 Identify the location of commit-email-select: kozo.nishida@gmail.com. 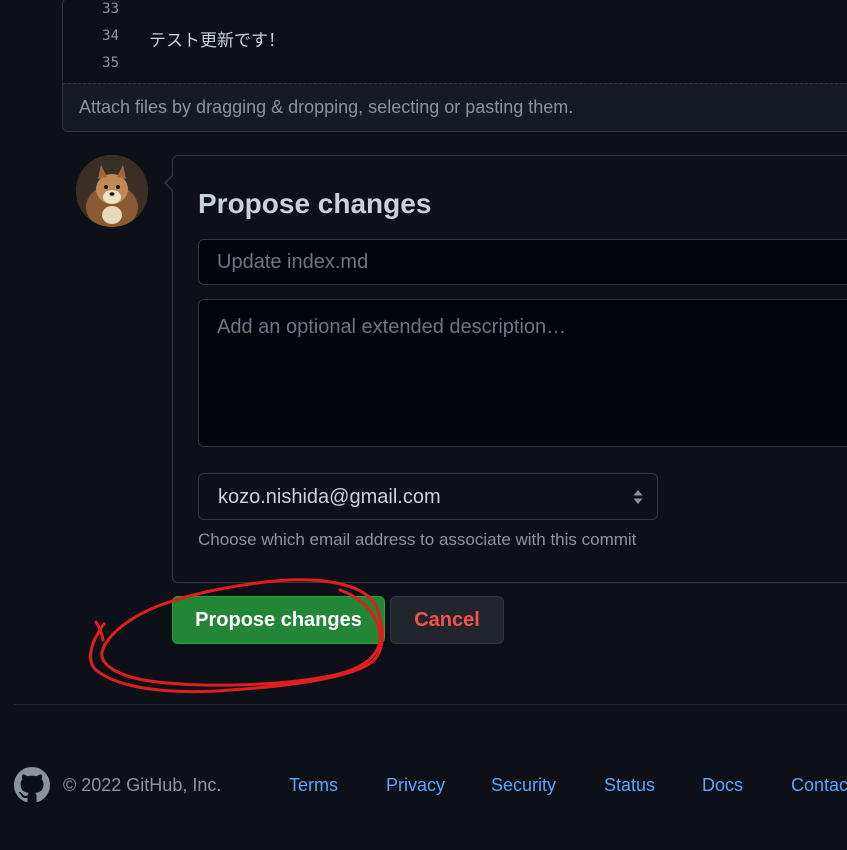
(428, 496).